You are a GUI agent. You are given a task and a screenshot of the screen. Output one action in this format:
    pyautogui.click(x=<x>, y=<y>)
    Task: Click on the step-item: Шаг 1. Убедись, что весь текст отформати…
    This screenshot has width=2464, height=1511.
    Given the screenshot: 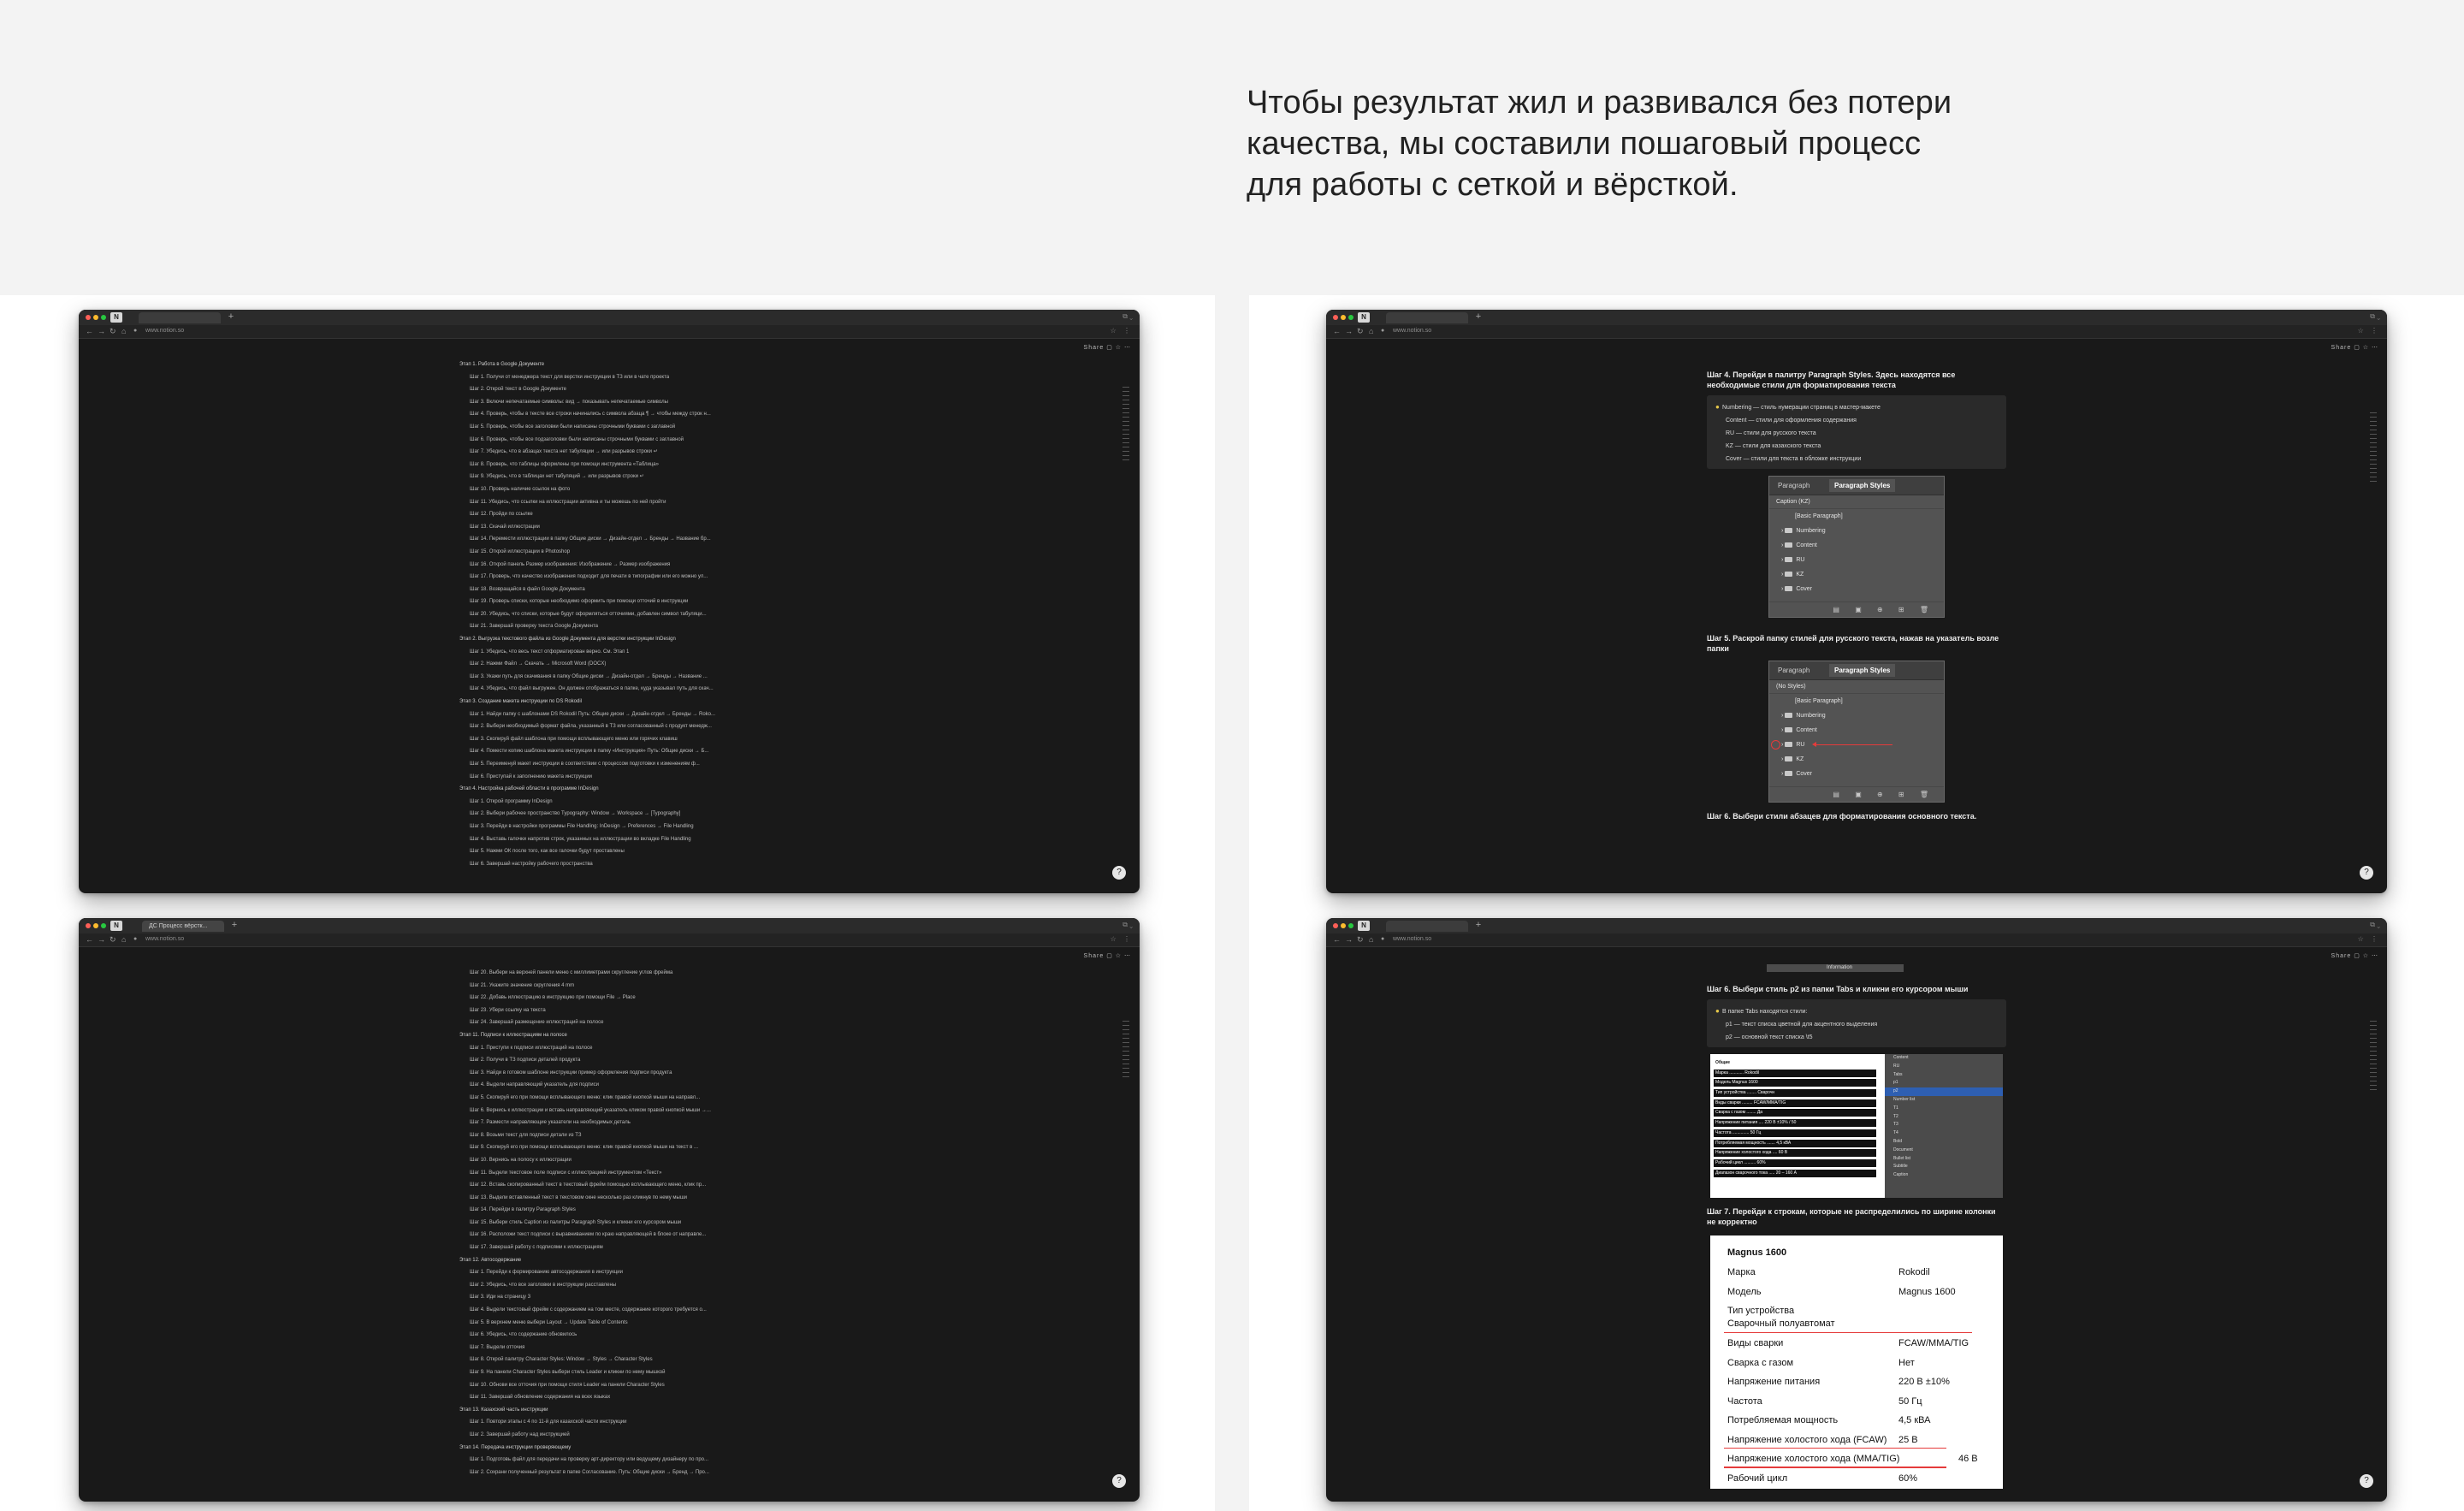 What is the action you would take?
    pyautogui.click(x=613, y=653)
    